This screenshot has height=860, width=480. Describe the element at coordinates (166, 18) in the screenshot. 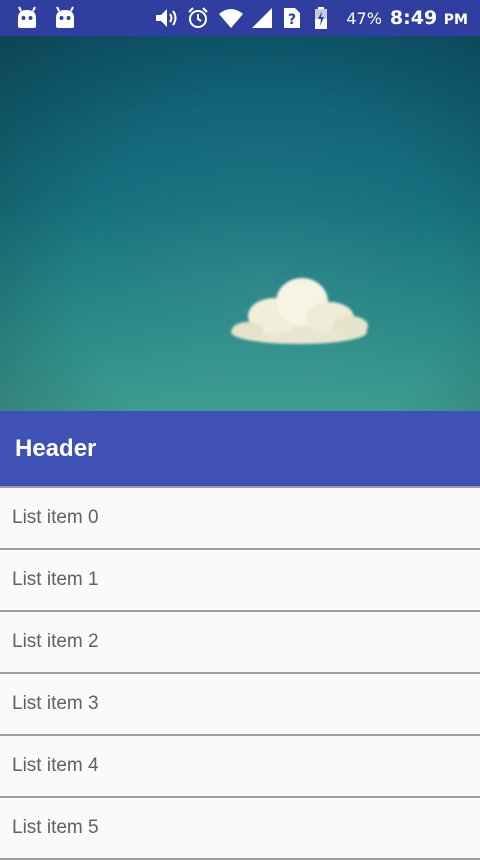

I see `volume-icon` at that location.